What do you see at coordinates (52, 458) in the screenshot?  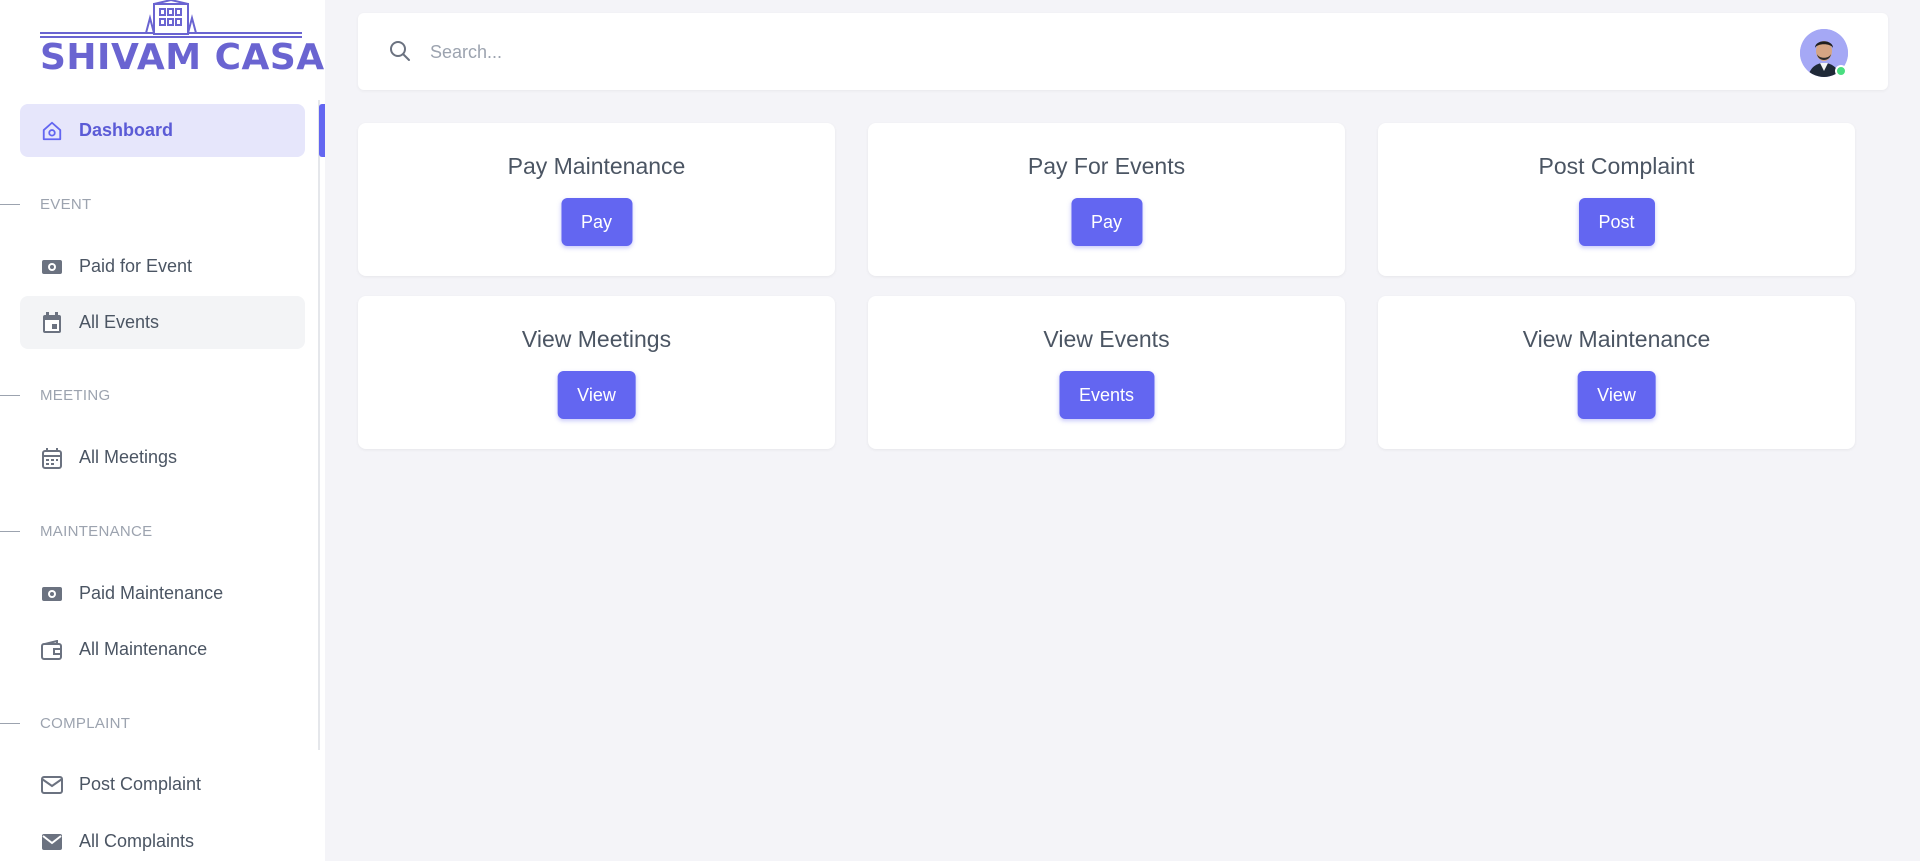 I see `calendar-icon` at bounding box center [52, 458].